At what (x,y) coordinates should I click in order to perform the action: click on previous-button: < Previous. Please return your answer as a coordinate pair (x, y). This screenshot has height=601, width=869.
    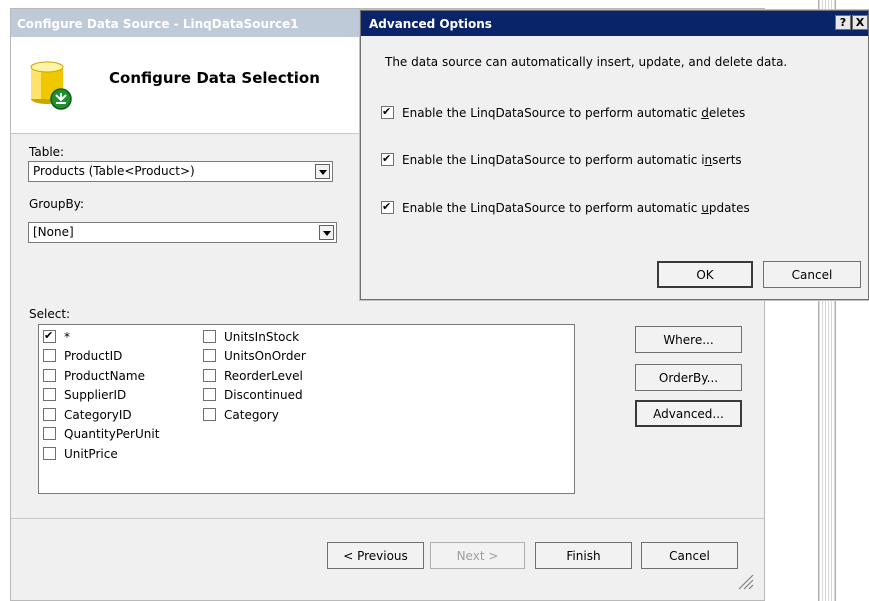
    Looking at the image, I should click on (375, 555).